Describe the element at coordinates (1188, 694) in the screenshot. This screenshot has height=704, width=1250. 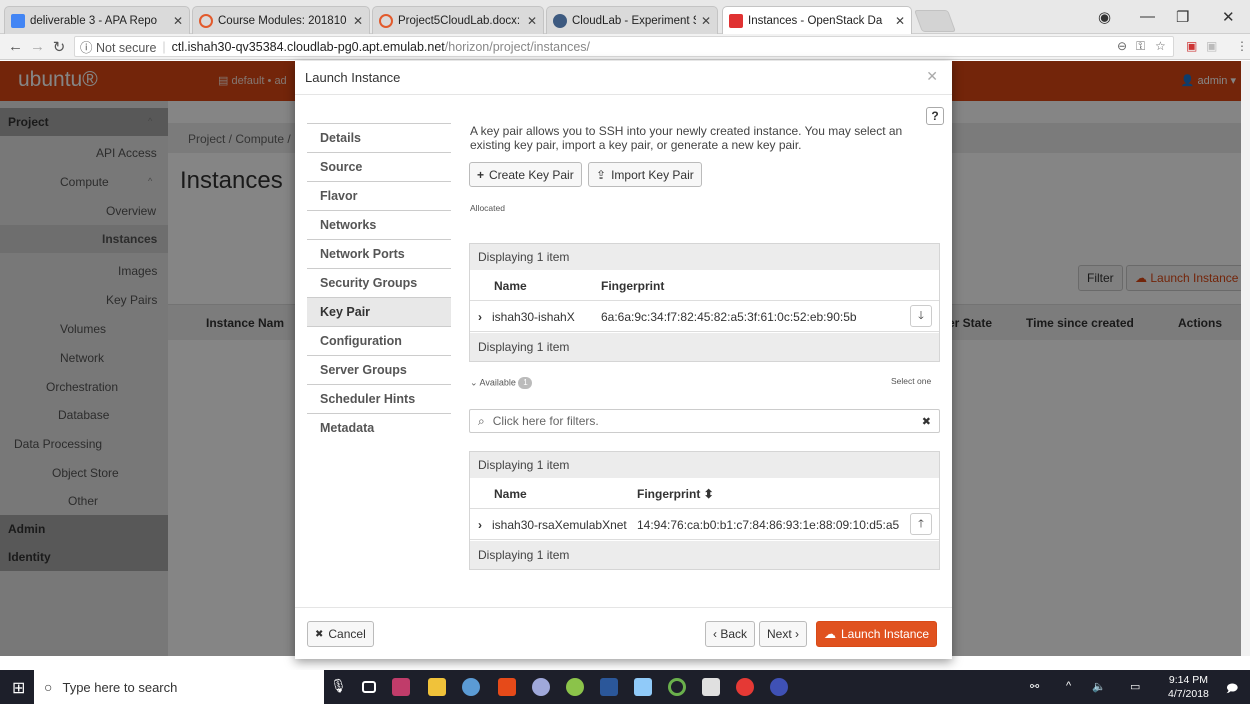
I see `clock-date: 4/7/2018` at that location.